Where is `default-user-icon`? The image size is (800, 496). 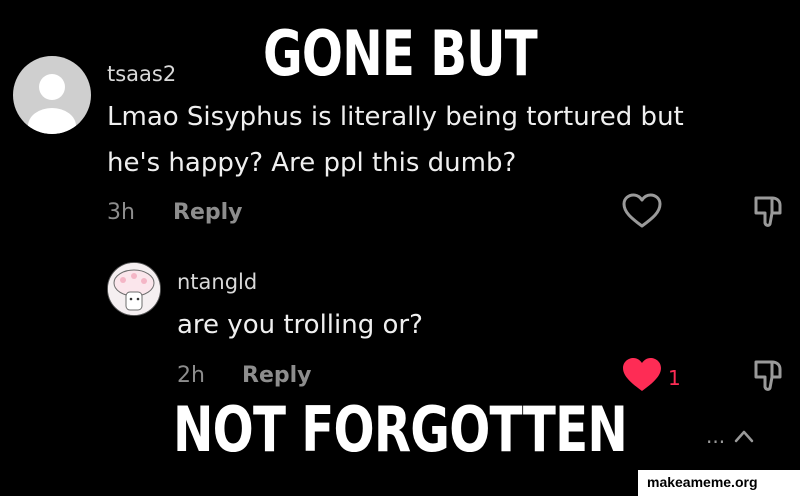
default-user-icon is located at coordinates (52, 104).